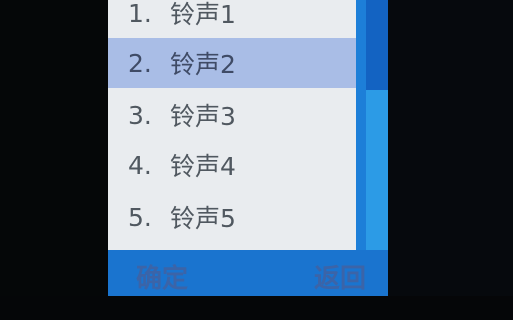 The height and width of the screenshot is (320, 513). What do you see at coordinates (377, 45) in the screenshot?
I see `scrollbar-thumb` at bounding box center [377, 45].